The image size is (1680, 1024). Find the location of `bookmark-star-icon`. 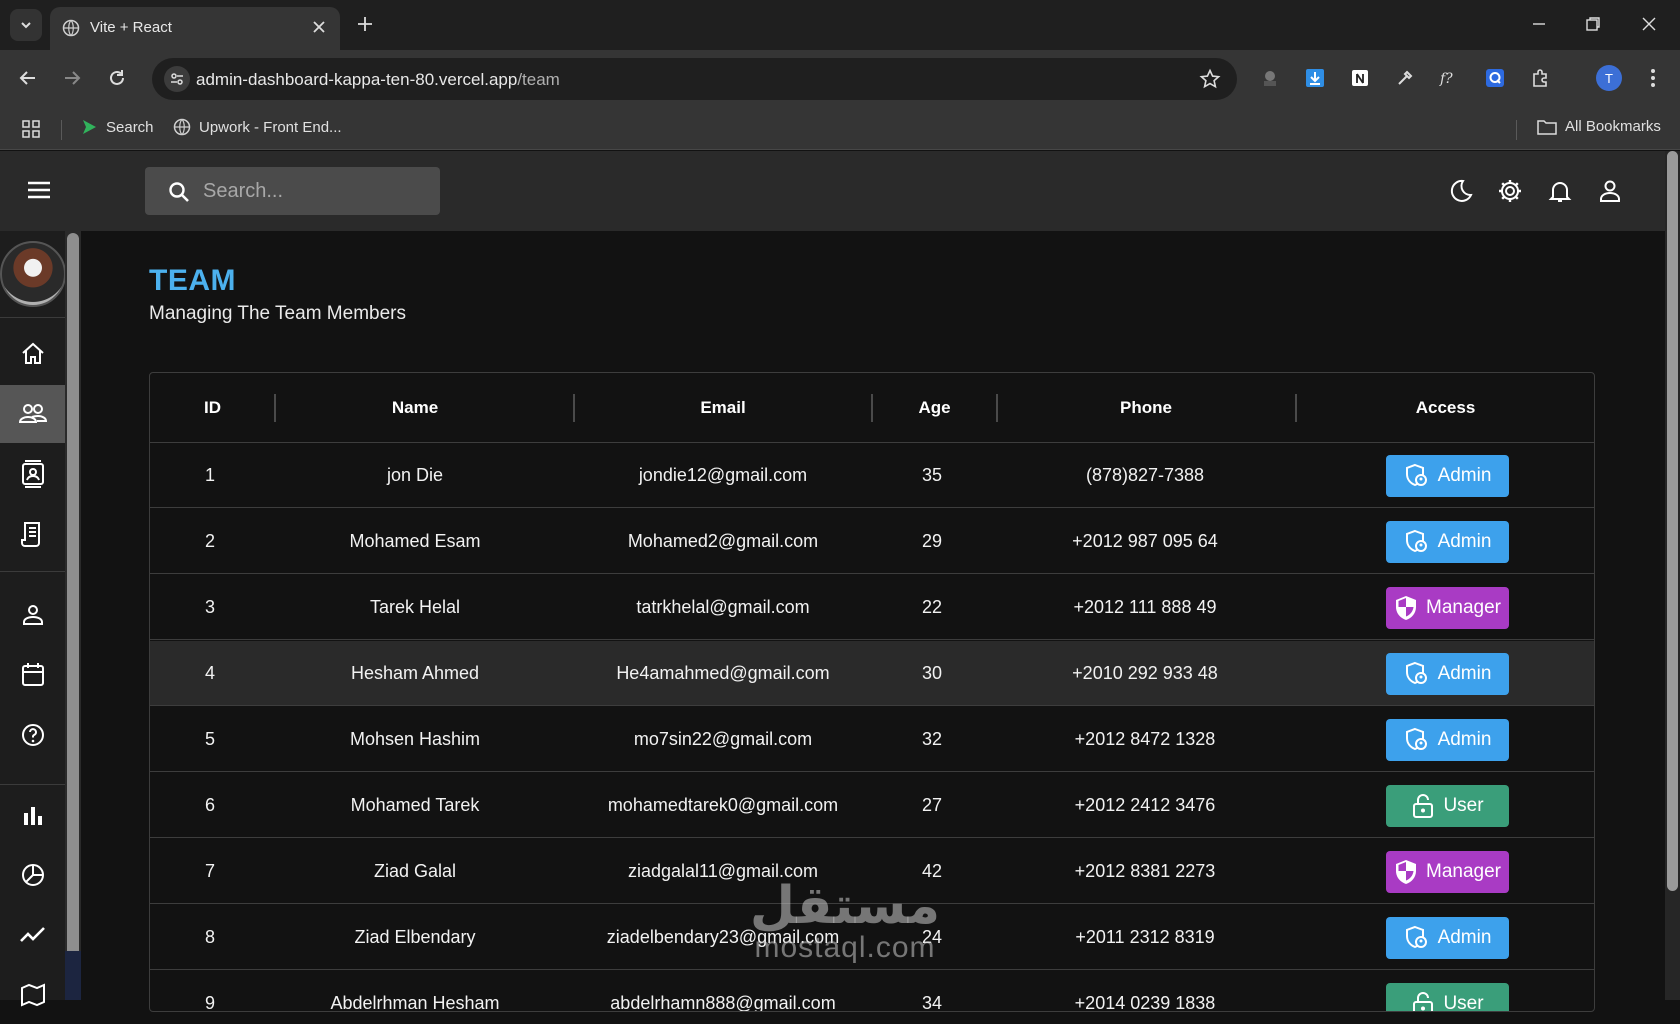

bookmark-star-icon is located at coordinates (1210, 79).